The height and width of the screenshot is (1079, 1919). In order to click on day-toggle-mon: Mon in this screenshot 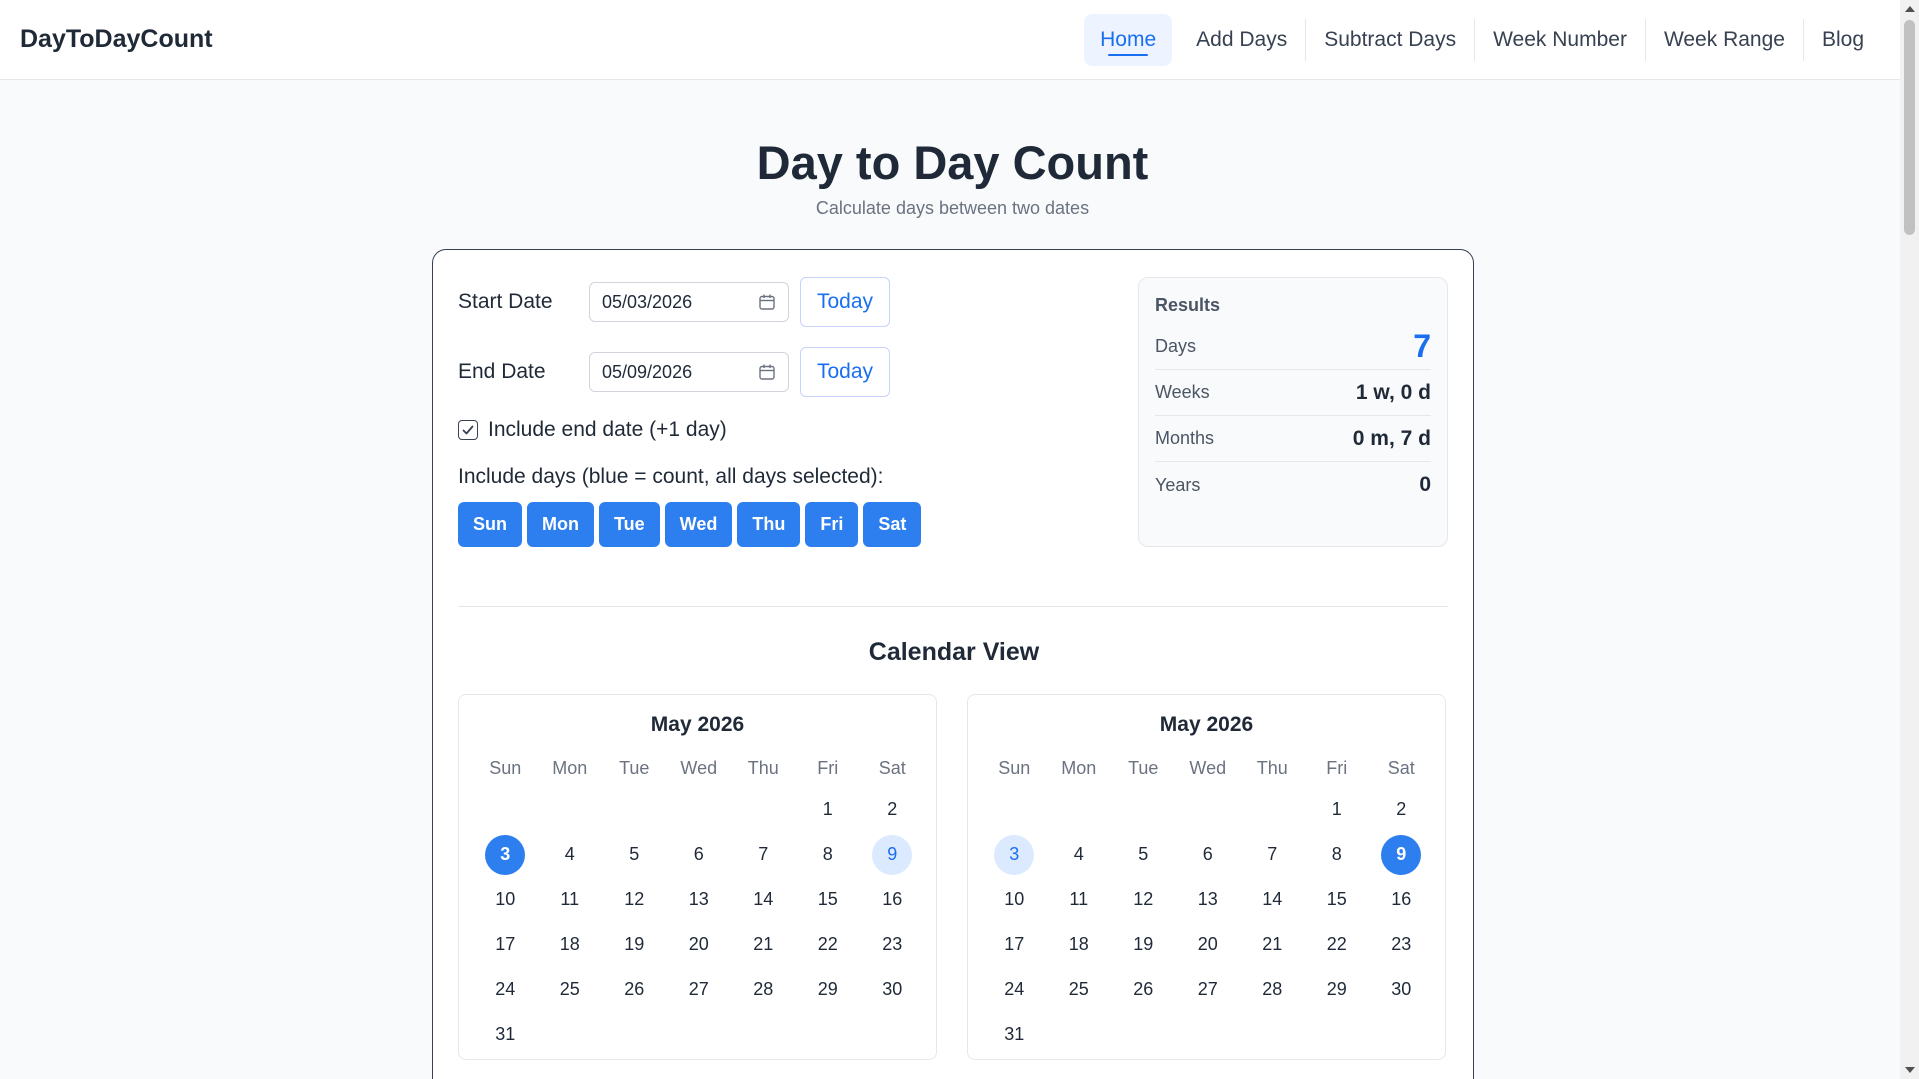, I will do `click(560, 524)`.